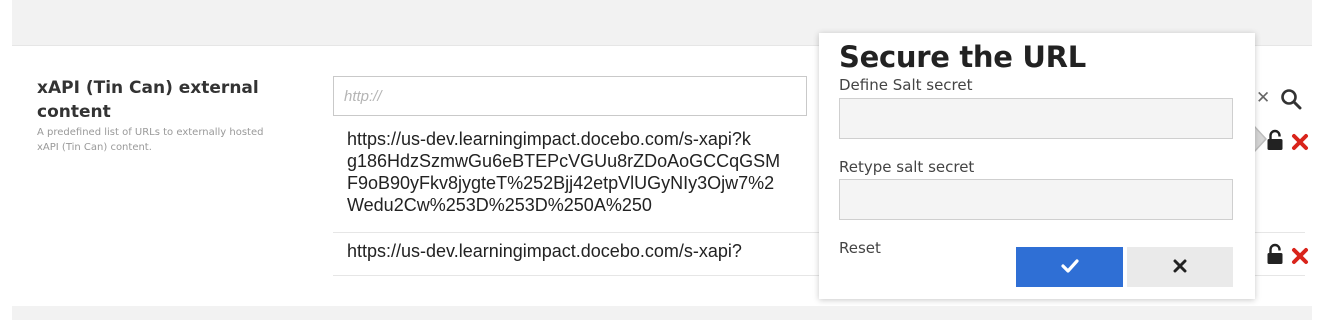  Describe the element at coordinates (1260, 139) in the screenshot. I see `popover-arrow` at that location.